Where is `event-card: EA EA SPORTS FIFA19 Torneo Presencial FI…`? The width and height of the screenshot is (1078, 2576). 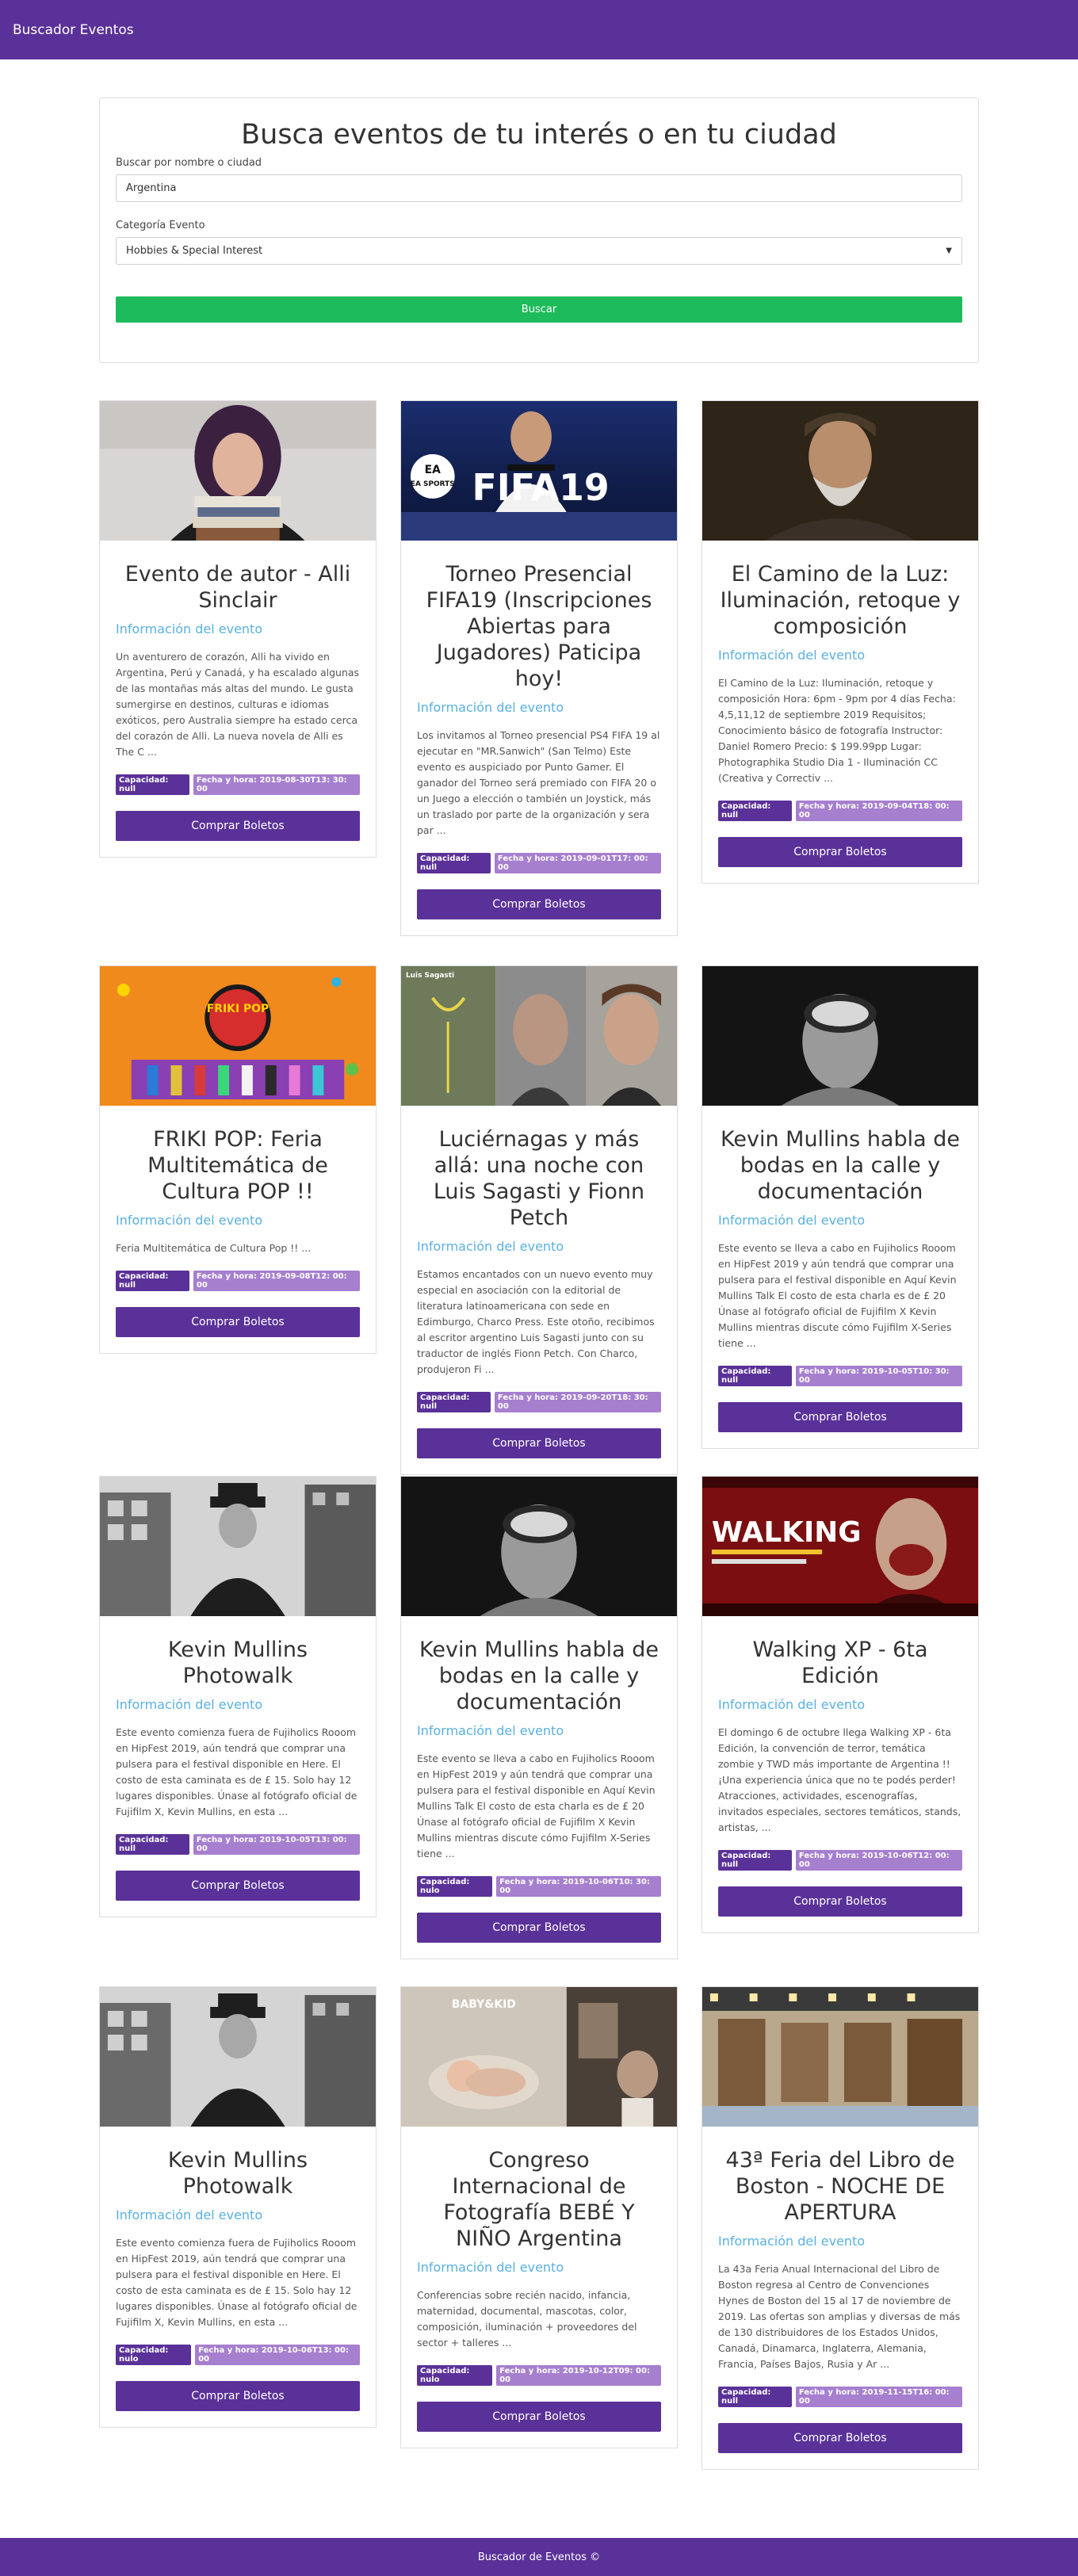
event-card: EA EA SPORTS FIFA19 Torneo Presencial FI… is located at coordinates (539, 668).